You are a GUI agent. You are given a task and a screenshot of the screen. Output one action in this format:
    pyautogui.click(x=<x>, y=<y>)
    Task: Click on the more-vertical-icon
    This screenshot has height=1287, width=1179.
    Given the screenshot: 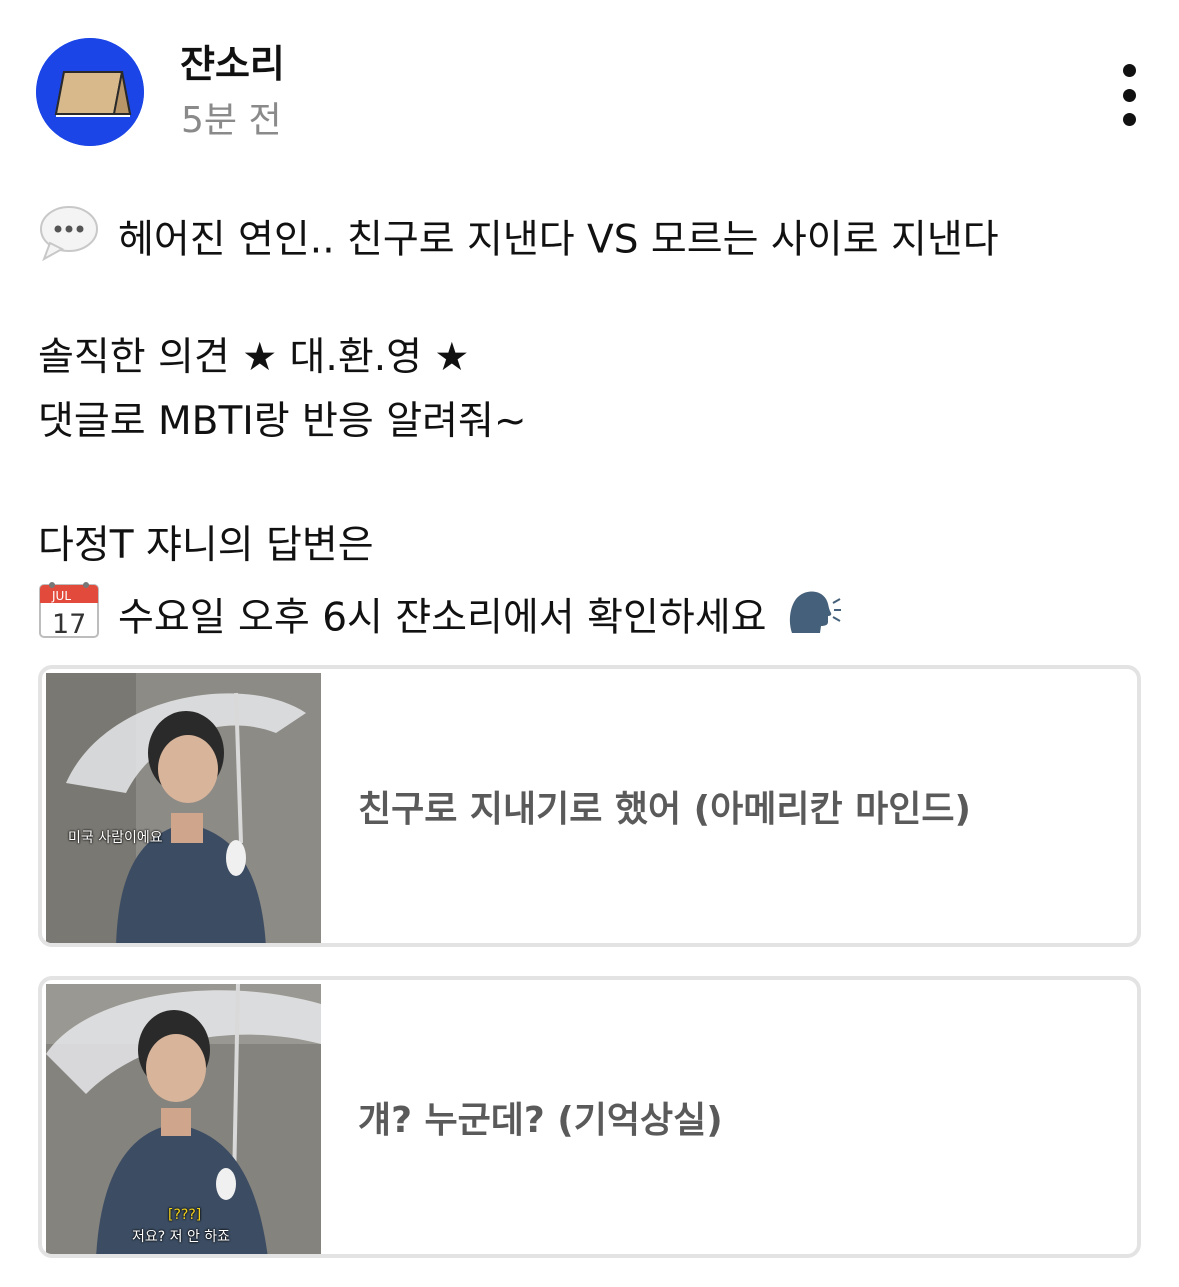 What is the action you would take?
    pyautogui.click(x=1129, y=70)
    